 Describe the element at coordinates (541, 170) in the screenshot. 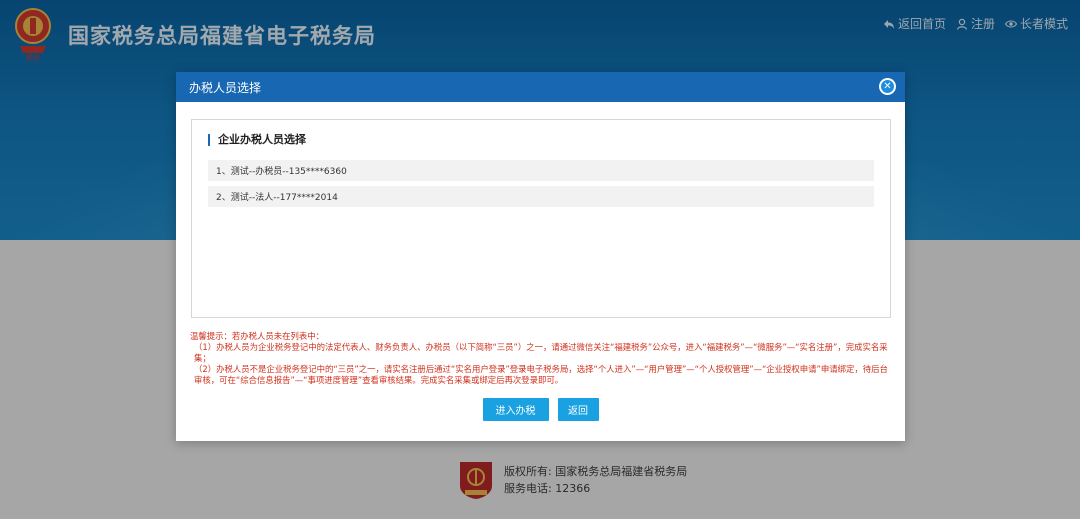

I see `person-list-item: 1、测试--办税员--135****6360` at that location.